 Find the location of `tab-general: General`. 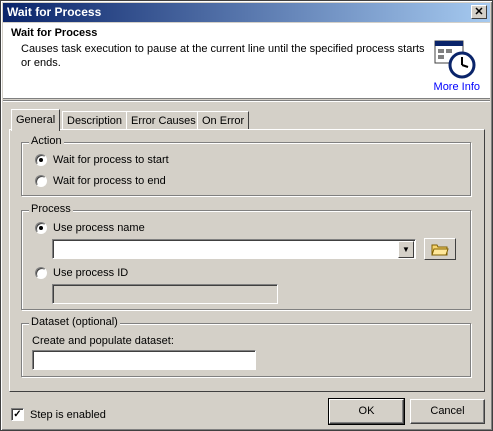

tab-general: General is located at coordinates (36, 120).